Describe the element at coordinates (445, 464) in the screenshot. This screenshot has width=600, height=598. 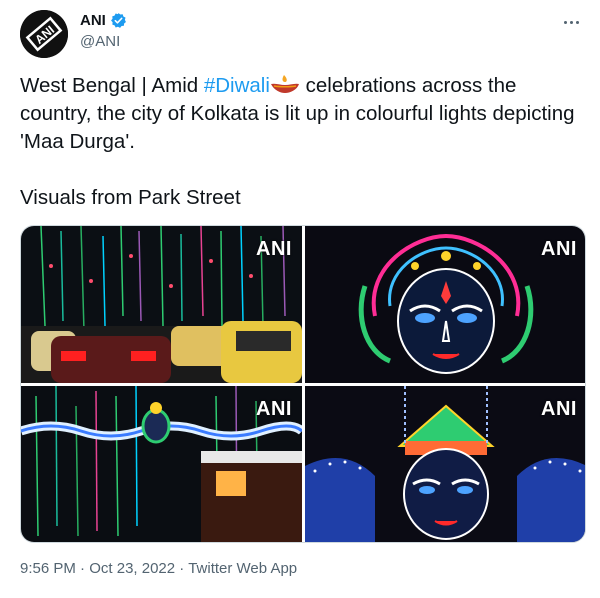
I see `durga-lights-wide-photo: ANI` at that location.